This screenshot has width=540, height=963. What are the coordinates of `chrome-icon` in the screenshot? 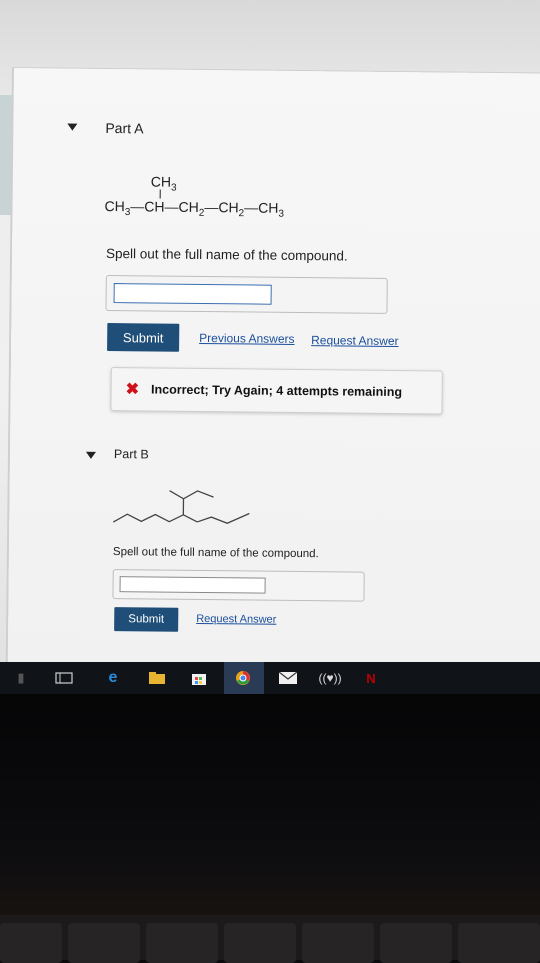 It's located at (243, 678).